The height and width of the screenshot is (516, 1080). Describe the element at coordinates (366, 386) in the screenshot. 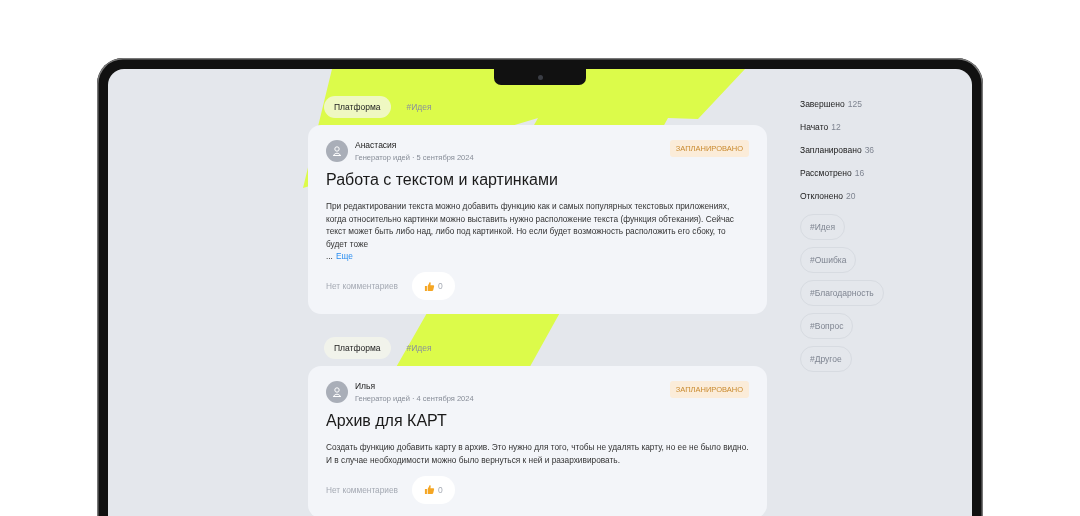

I see `author-name: Илья` at that location.